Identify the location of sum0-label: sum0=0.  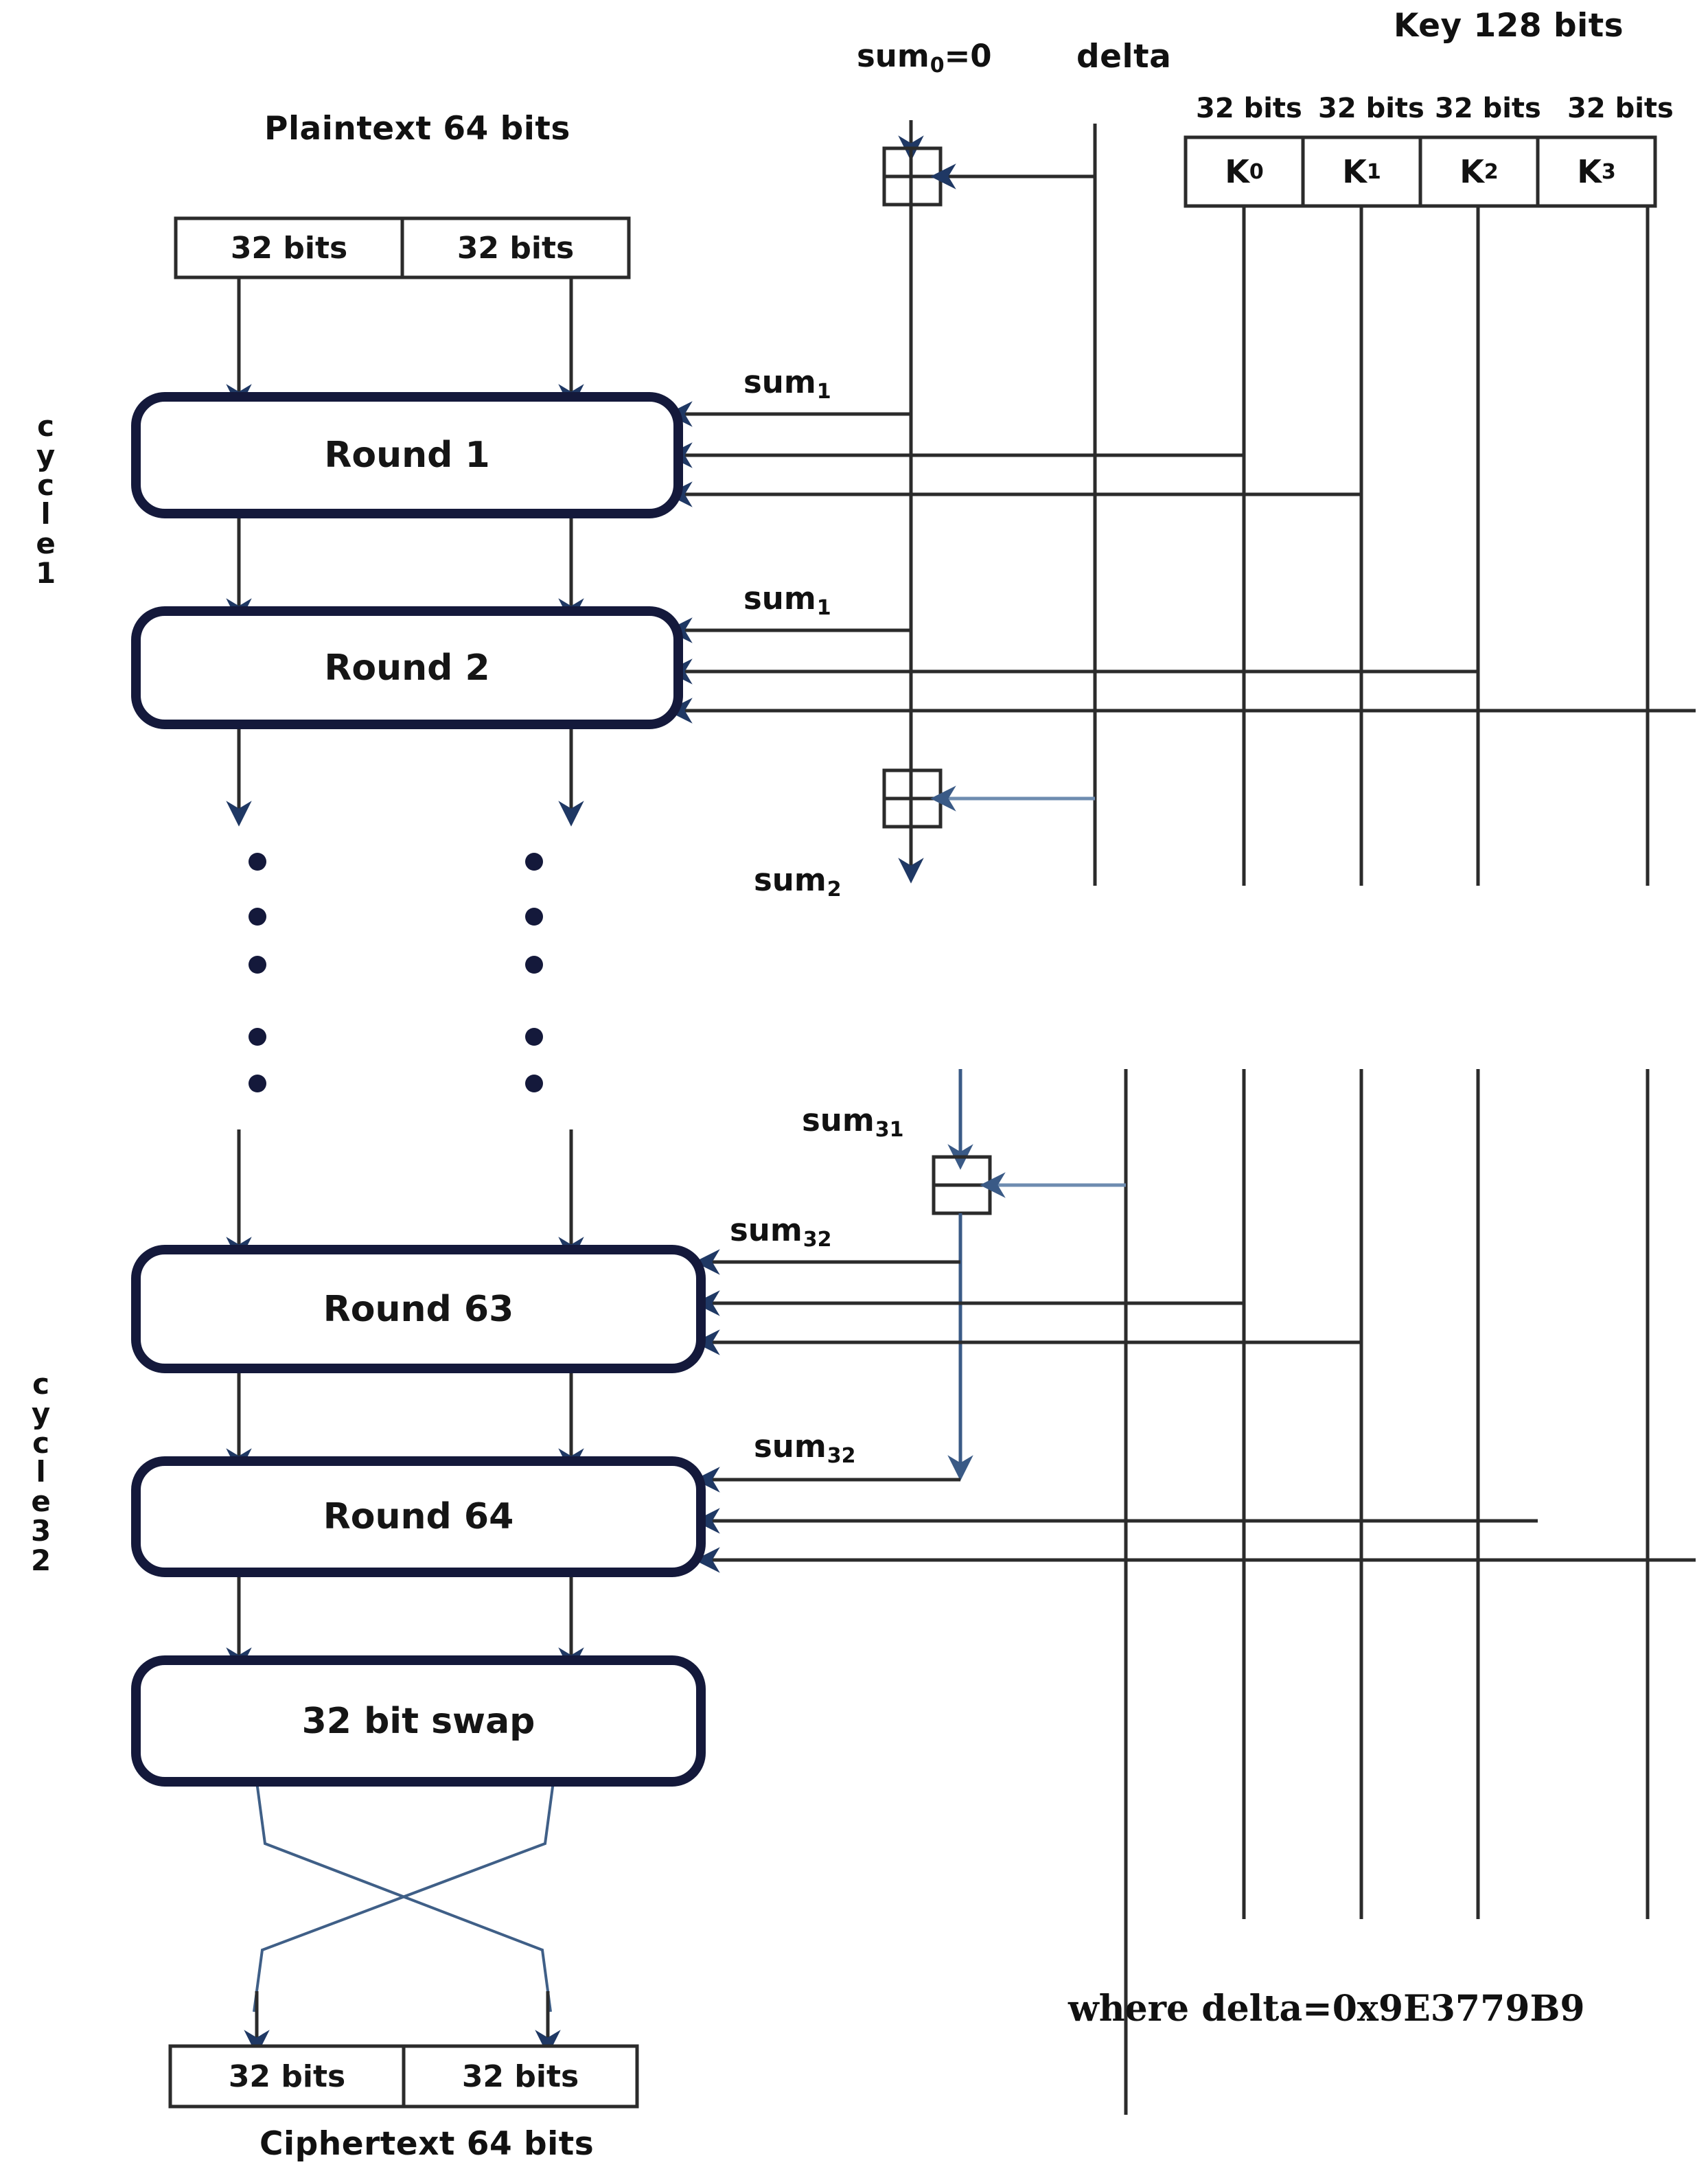
(925, 58).